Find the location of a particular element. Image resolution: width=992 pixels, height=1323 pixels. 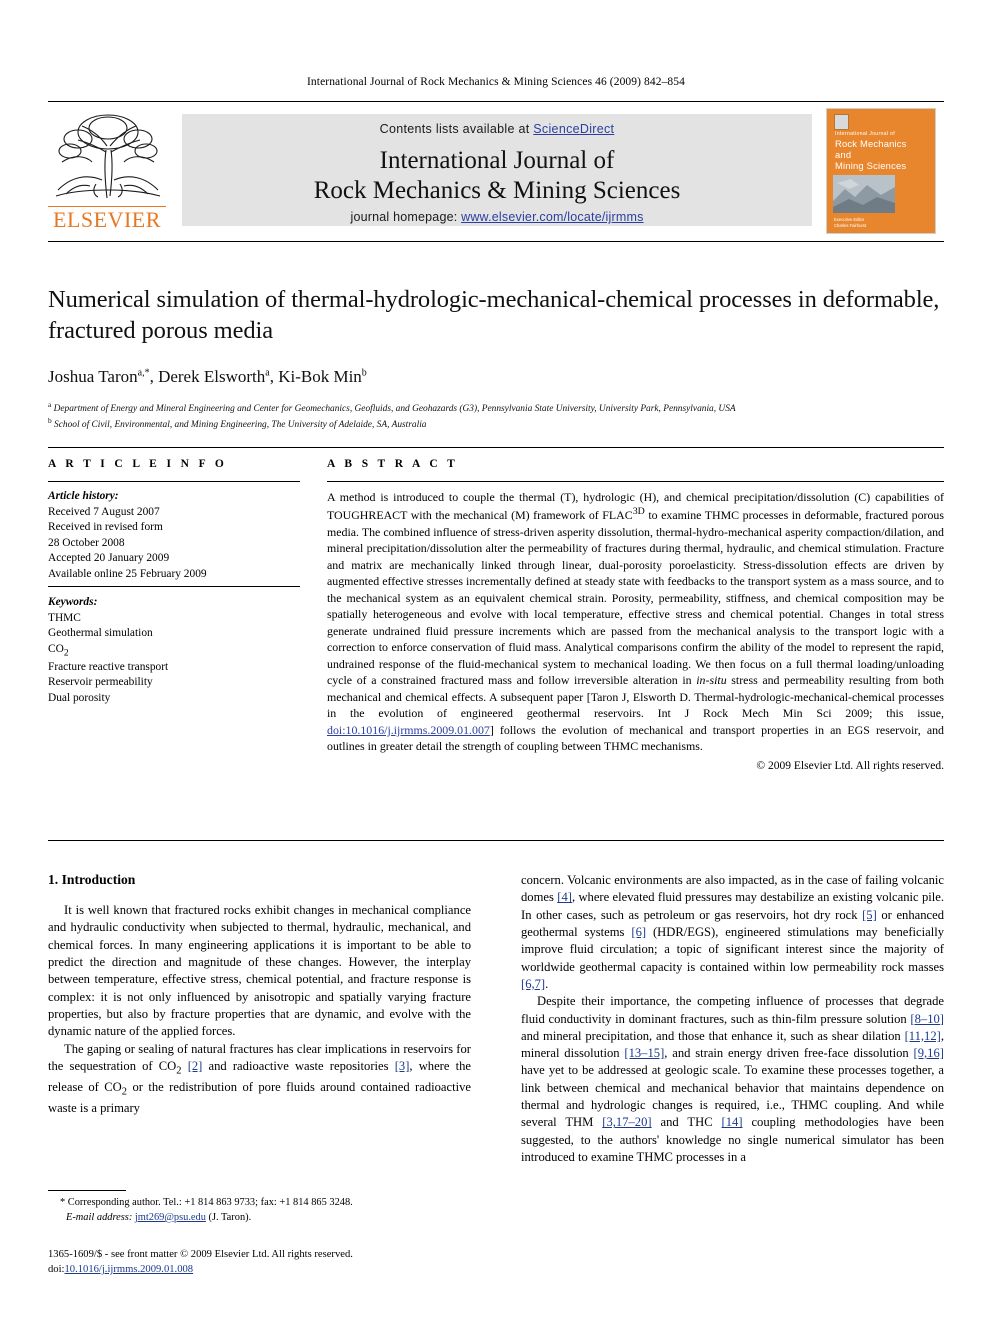

cover-rock-illustration-icon is located at coordinates (864, 194).